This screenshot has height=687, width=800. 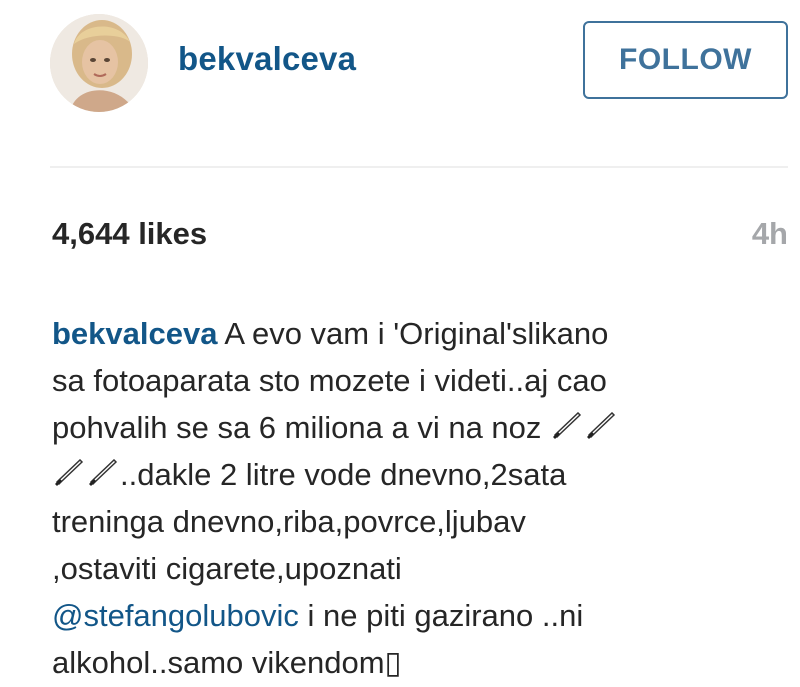 What do you see at coordinates (441, 615) in the screenshot?
I see `caption-text-line-7: i ne piti gazirano ..ni` at bounding box center [441, 615].